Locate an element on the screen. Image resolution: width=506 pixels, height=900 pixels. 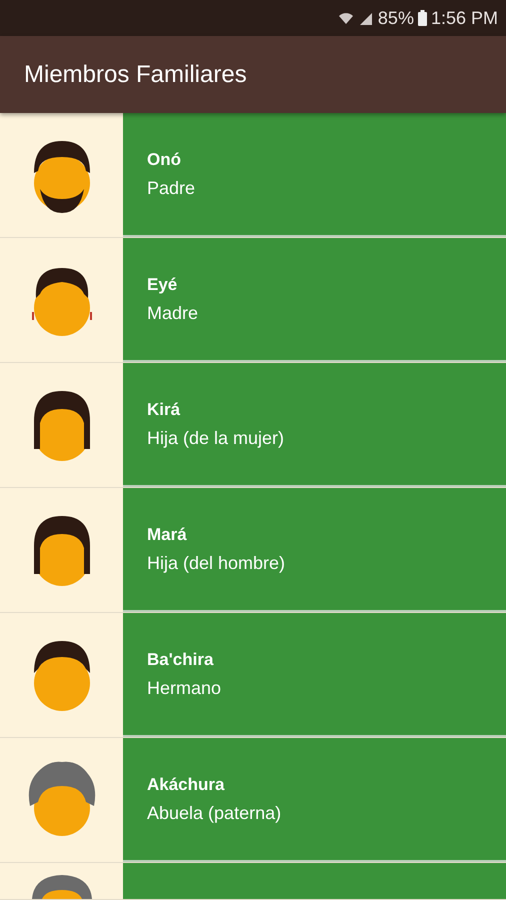
member-relation: Abuela (paterna) is located at coordinates (214, 813).